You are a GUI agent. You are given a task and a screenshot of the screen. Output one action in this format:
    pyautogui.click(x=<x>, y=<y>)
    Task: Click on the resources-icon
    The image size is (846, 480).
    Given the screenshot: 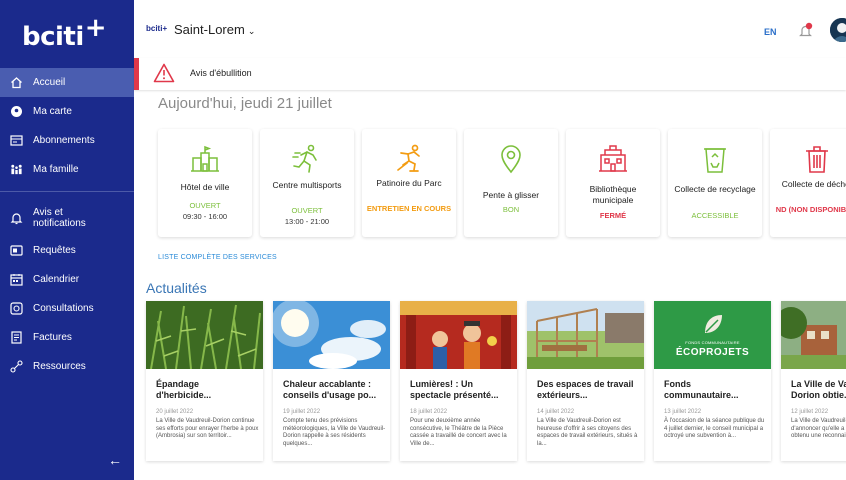 What is the action you would take?
    pyautogui.click(x=16, y=366)
    